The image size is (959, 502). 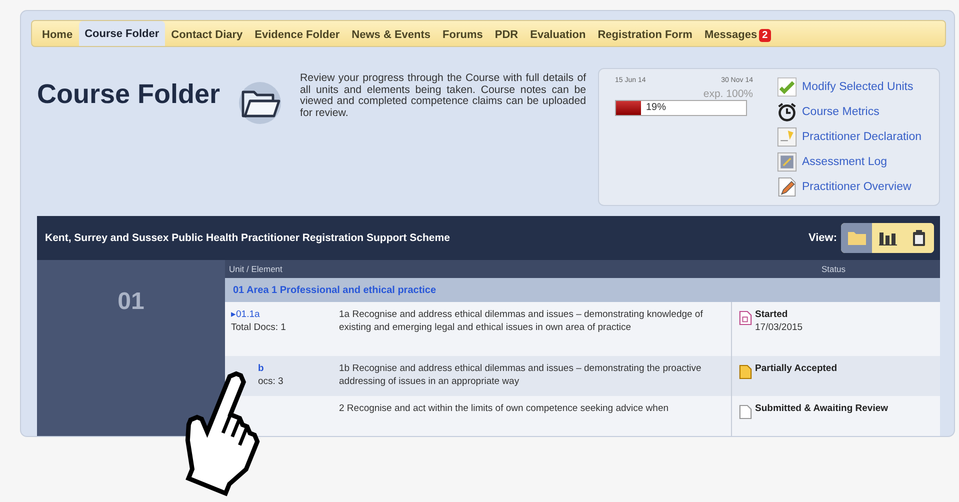 I want to click on panel-link: Assessment Log, so click(x=845, y=162).